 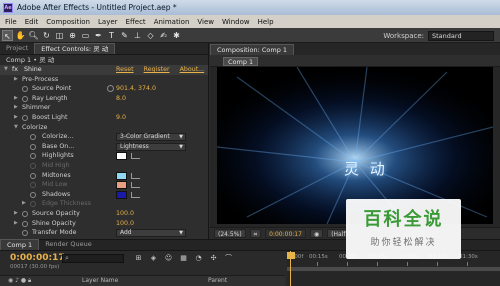 I want to click on mid-low-color-swatch, so click(x=121, y=185).